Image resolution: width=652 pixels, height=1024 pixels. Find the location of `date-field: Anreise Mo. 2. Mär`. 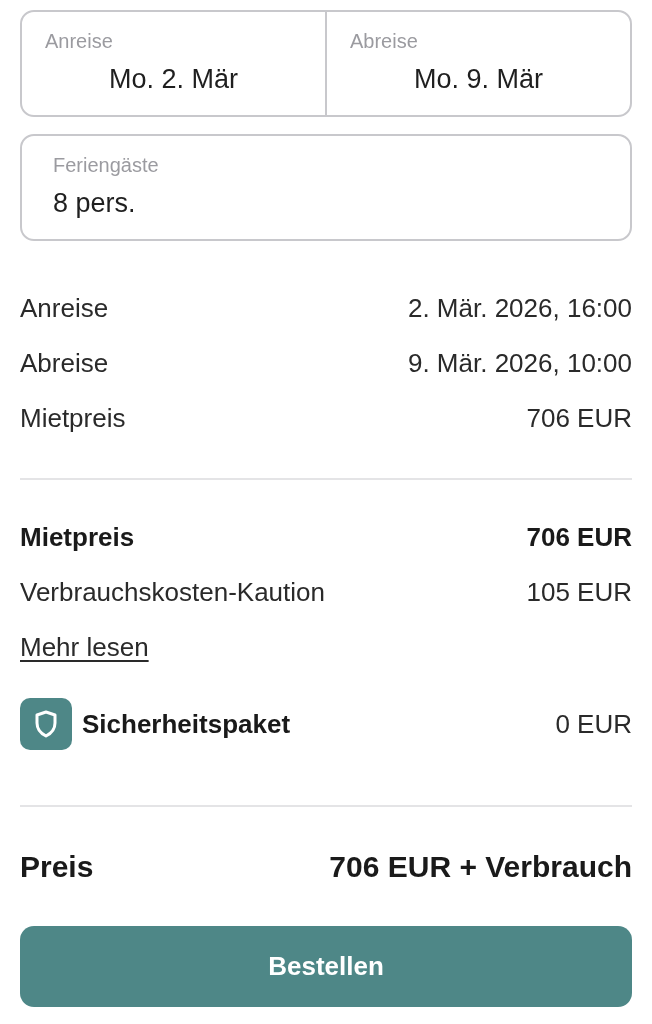

date-field: Anreise Mo. 2. Mär is located at coordinates (173, 63).